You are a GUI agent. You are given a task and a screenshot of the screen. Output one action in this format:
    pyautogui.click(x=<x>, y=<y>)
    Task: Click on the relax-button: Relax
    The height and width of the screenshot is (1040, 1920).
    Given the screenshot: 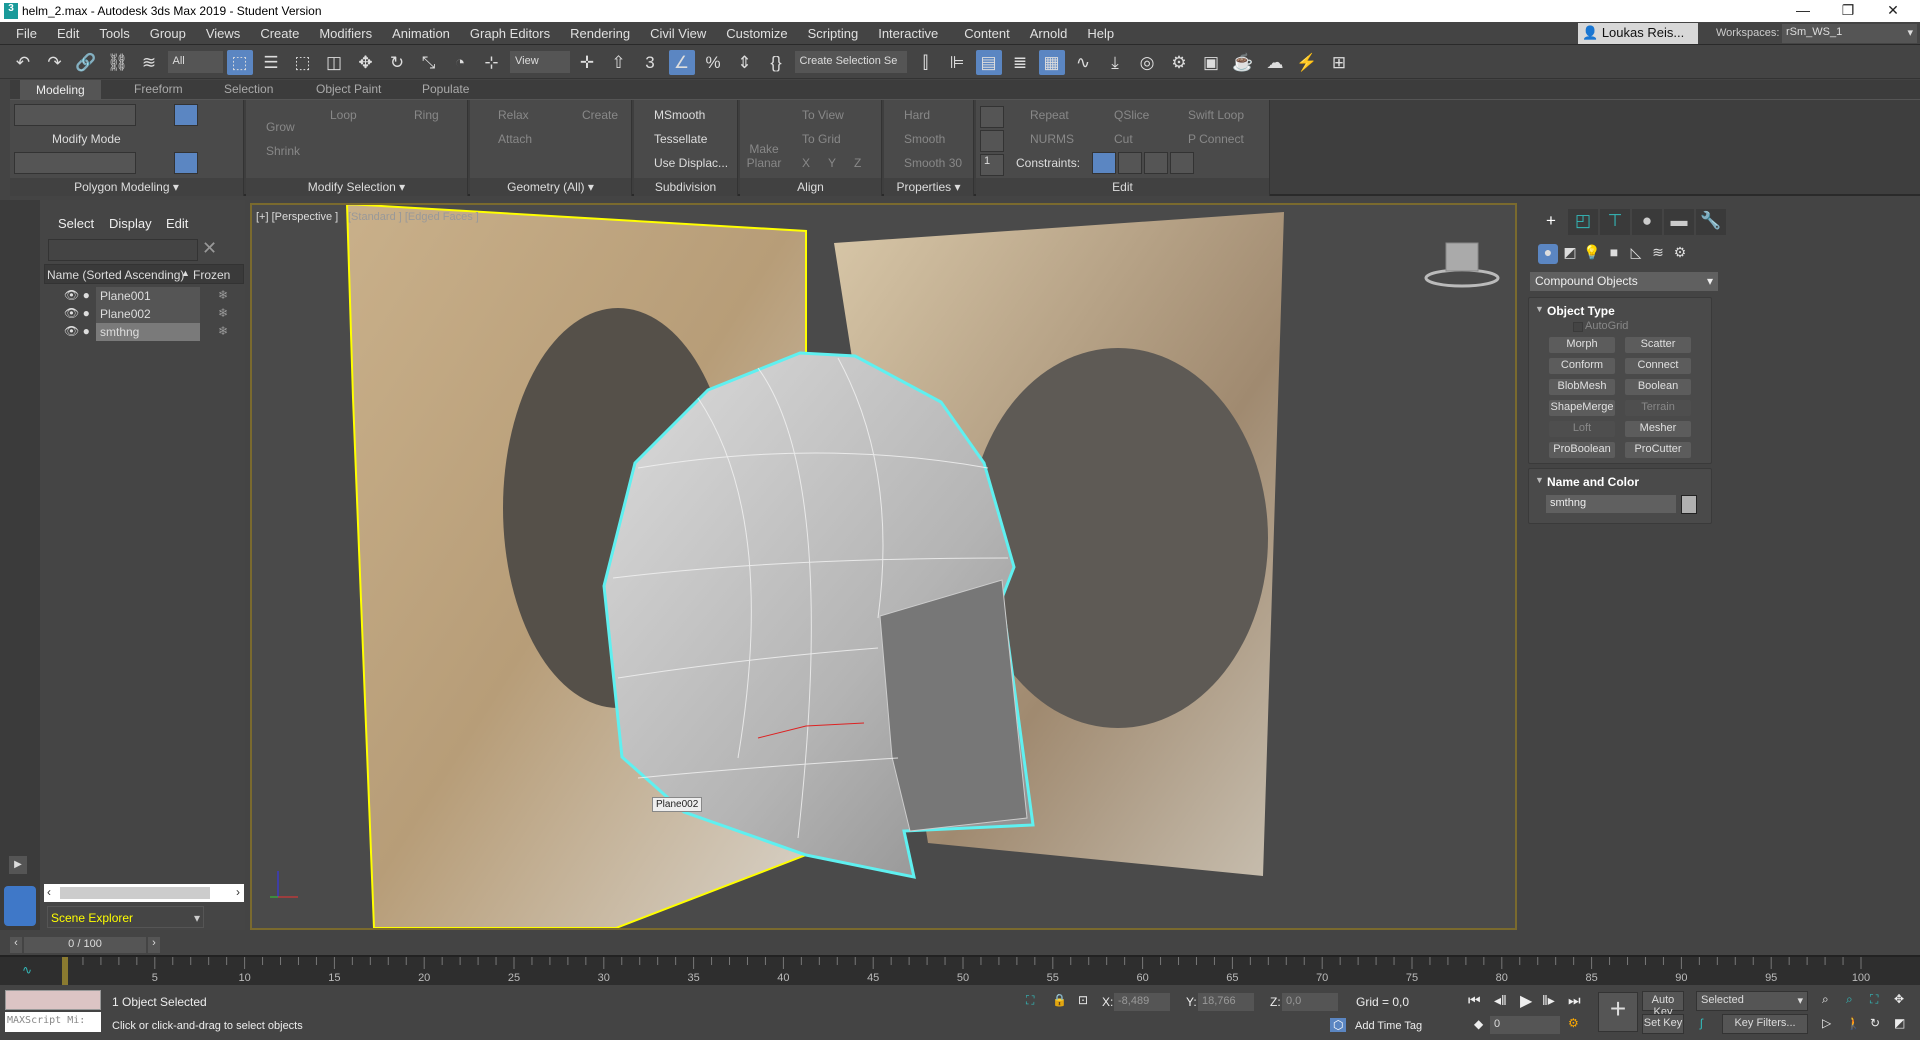 What is the action you would take?
    pyautogui.click(x=513, y=115)
    